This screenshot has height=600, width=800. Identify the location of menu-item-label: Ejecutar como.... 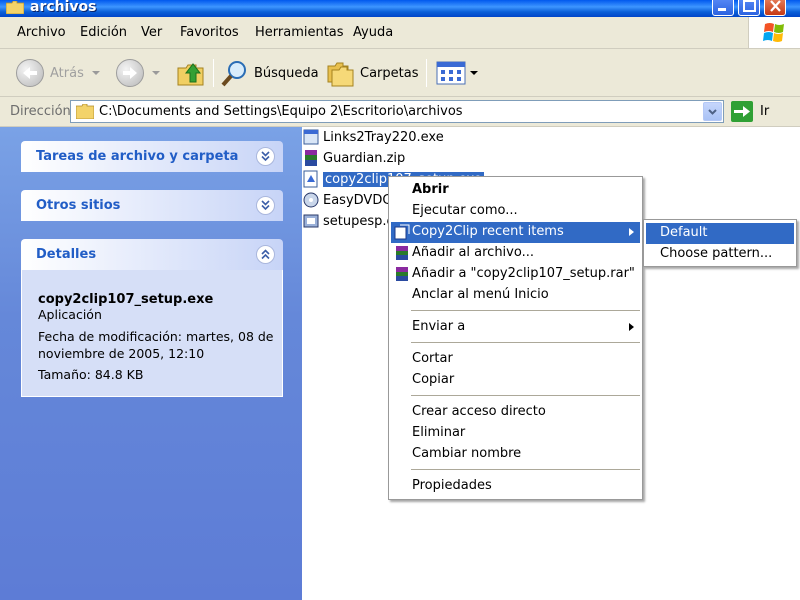
(465, 210).